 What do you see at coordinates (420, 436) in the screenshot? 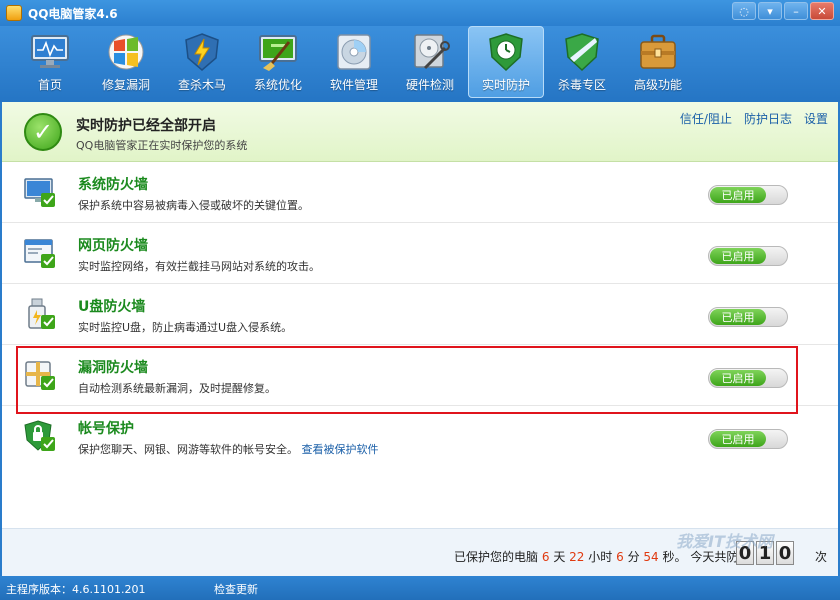
I see `firewall-item-account: 帐号保护 保护您聊天、网银、网游等软件的帐号安全。 查看被保护软件 已启用` at bounding box center [420, 436].